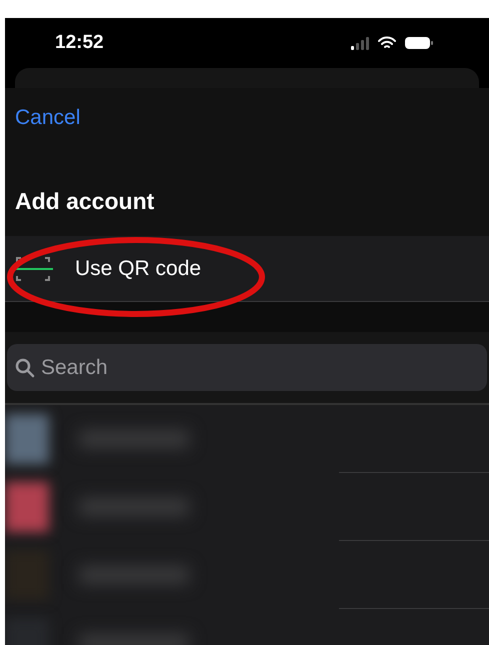  What do you see at coordinates (25, 368) in the screenshot?
I see `search-icon` at bounding box center [25, 368].